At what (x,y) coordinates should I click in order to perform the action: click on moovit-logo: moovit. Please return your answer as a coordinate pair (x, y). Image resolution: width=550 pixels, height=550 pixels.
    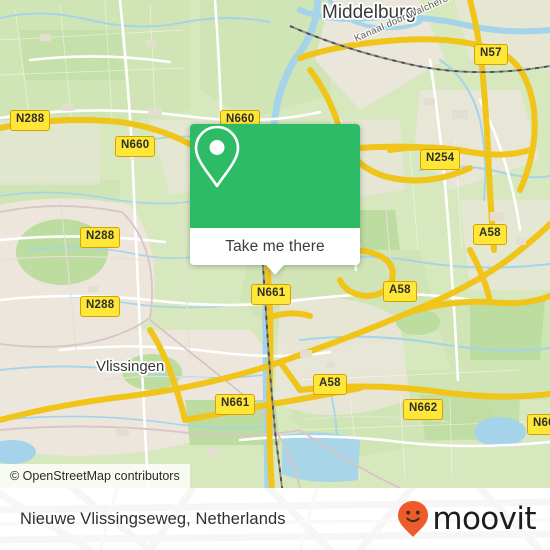
    Looking at the image, I should click on (466, 519).